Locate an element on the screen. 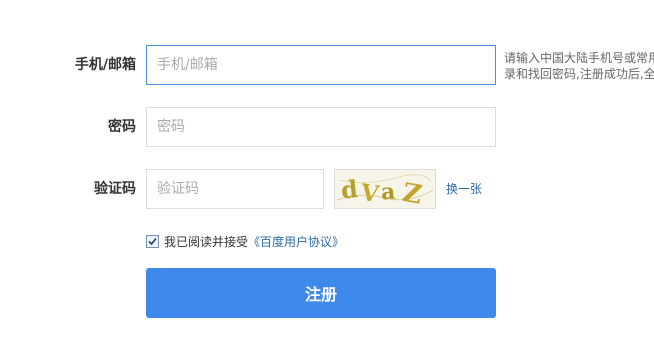 This screenshot has height=348, width=654. captcha-label: 验证码 is located at coordinates (115, 189).